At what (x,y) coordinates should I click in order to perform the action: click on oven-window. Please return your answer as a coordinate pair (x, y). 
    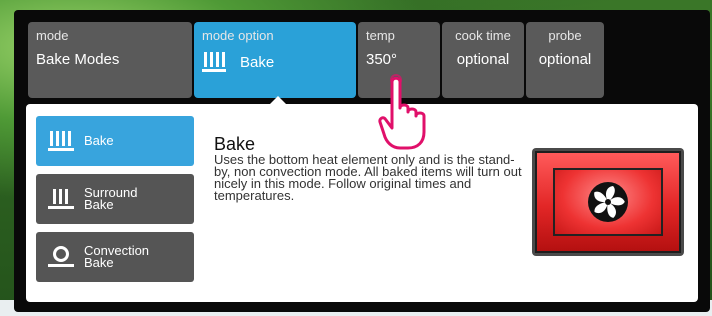
    Looking at the image, I should click on (608, 202).